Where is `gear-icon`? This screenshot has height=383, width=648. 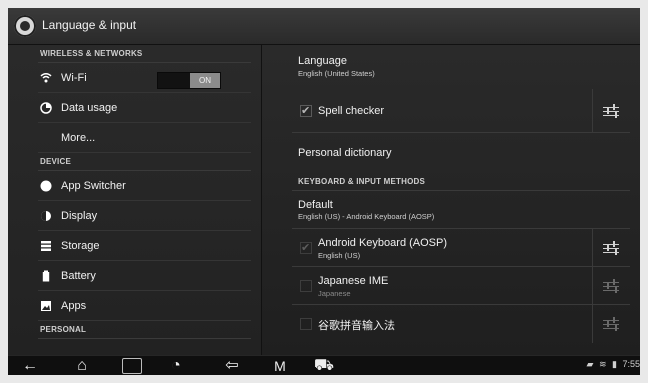
gear-icon is located at coordinates (25, 26).